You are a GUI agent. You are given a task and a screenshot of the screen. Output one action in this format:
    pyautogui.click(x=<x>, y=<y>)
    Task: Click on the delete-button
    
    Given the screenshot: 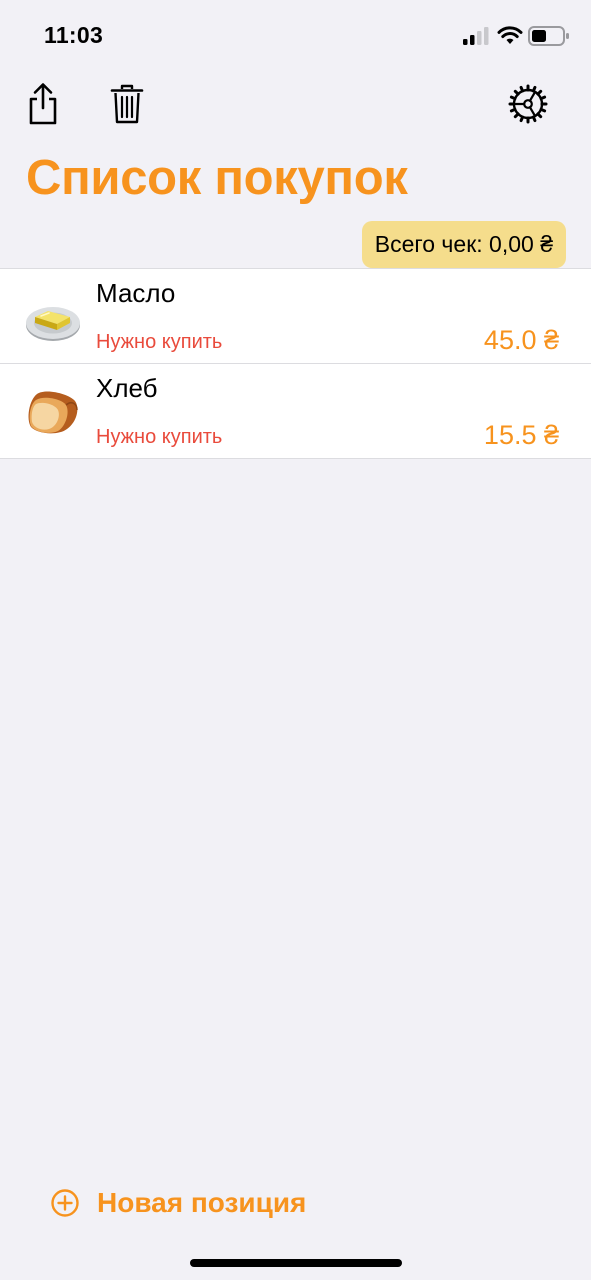 What is the action you would take?
    pyautogui.click(x=127, y=104)
    